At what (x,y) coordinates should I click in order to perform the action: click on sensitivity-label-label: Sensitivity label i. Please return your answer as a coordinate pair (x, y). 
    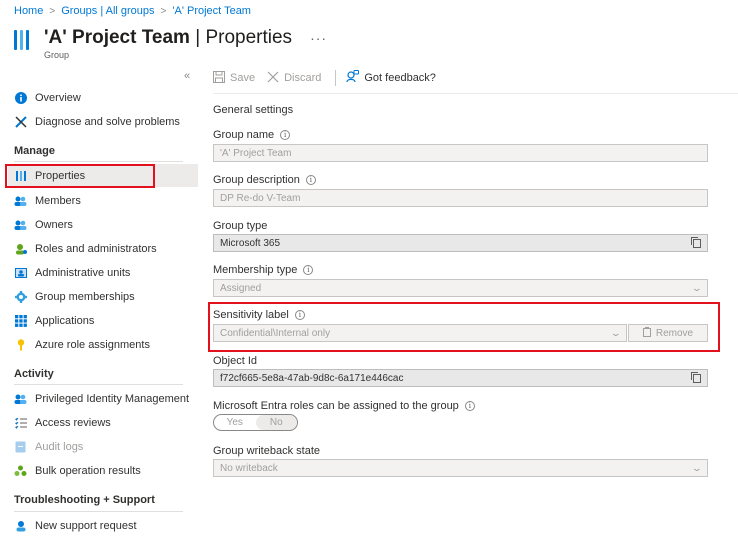
    Looking at the image, I should click on (259, 315).